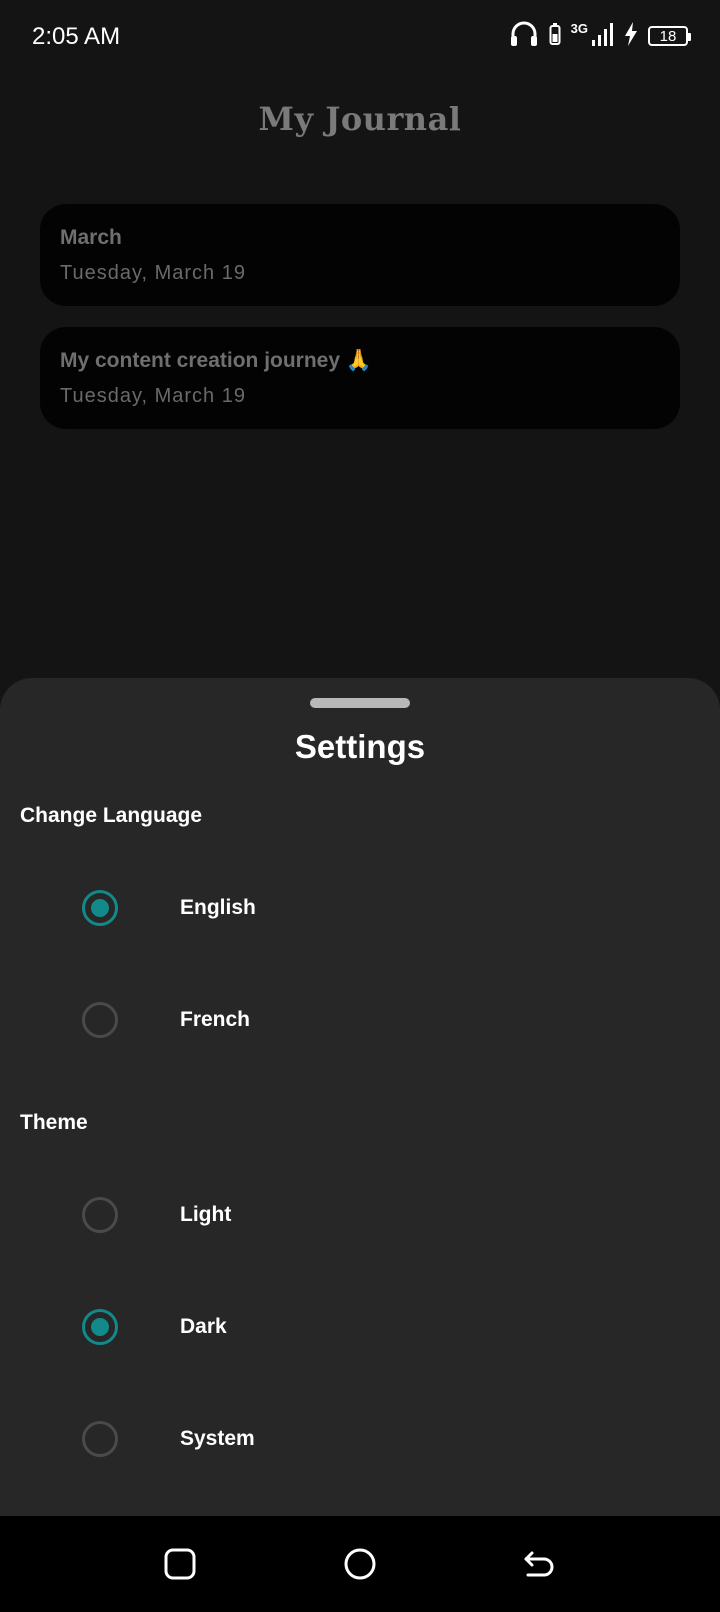 The image size is (720, 1612). I want to click on english-radio, so click(100, 908).